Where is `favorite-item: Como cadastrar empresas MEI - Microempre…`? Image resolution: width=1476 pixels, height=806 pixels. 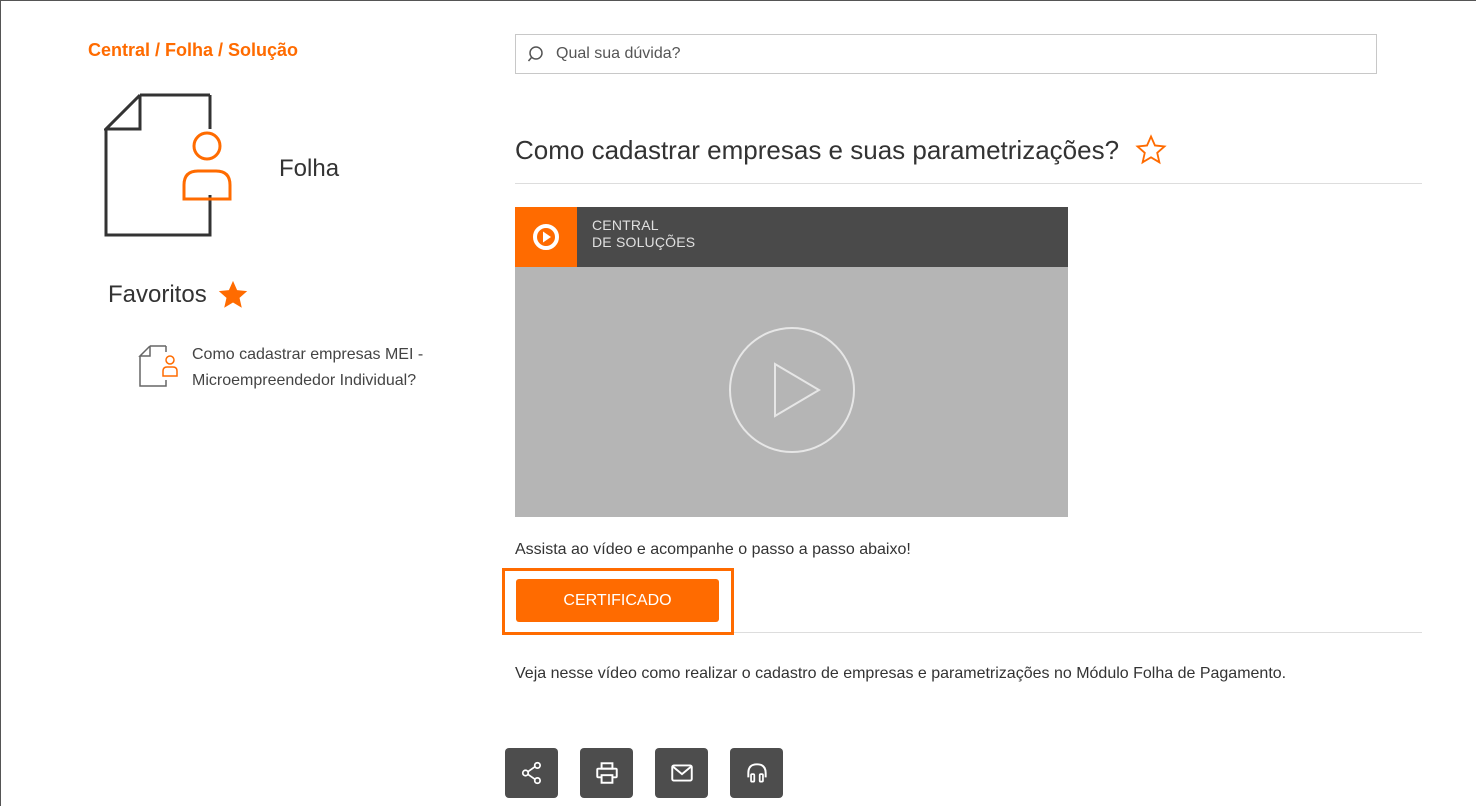 favorite-item: Como cadastrar empresas MEI - Microempre… is located at coordinates (298, 369).